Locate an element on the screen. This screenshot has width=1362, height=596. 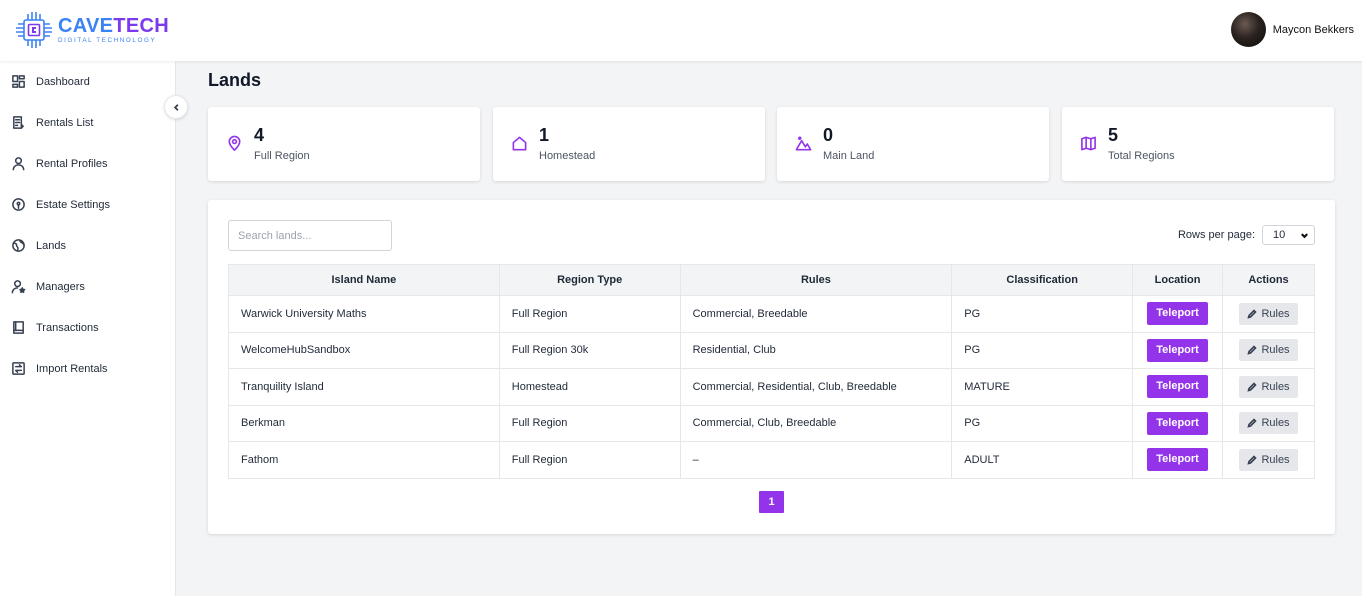
sidebar-item-transactions: Transactions is located at coordinates (87, 327).